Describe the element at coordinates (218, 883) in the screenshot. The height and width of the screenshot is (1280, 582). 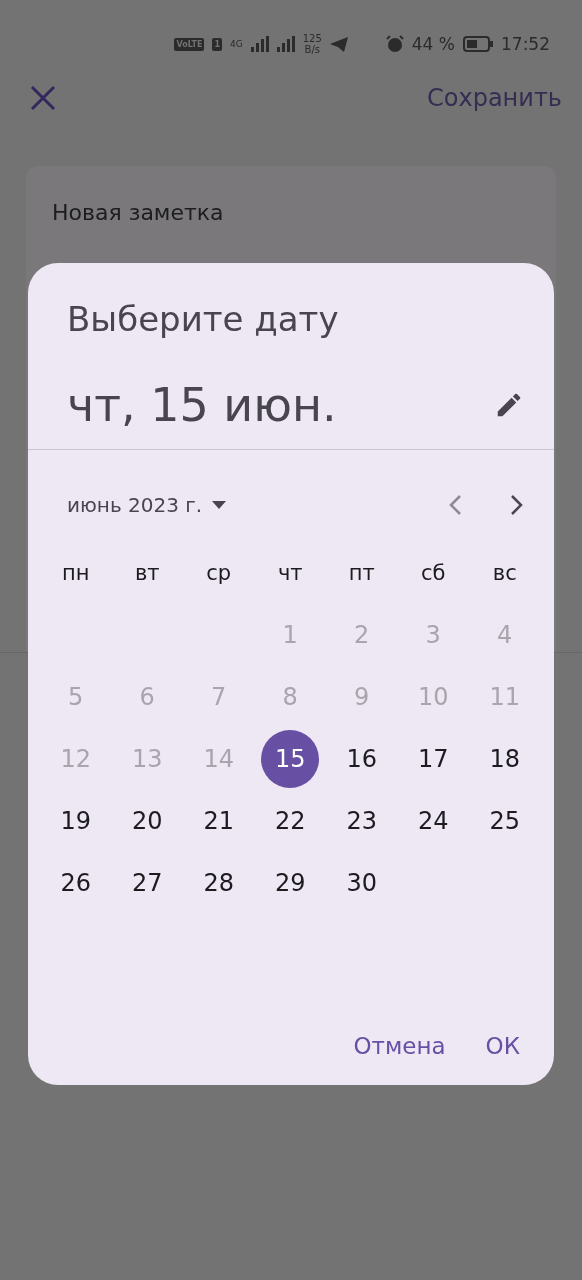
I see `calendar-day: 28` at that location.